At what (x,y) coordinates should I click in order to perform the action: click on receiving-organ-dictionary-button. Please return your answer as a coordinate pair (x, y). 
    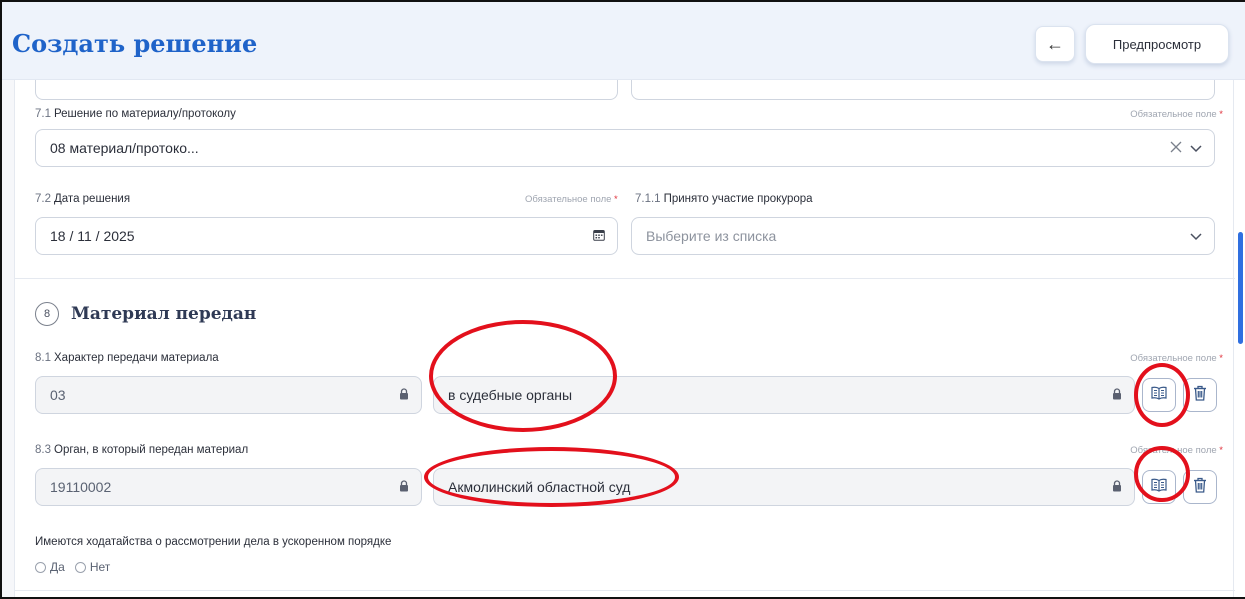
    Looking at the image, I should click on (1159, 487).